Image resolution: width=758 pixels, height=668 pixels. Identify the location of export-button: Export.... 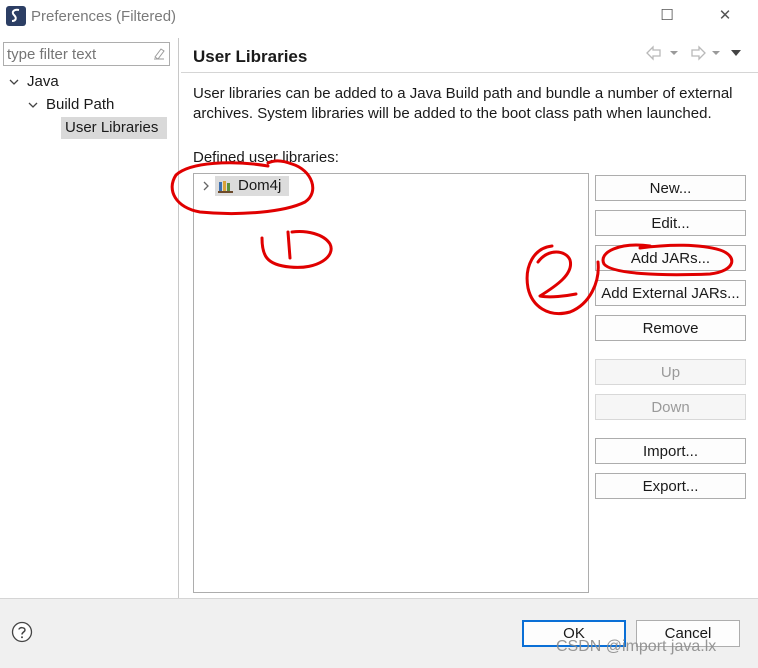
(670, 486).